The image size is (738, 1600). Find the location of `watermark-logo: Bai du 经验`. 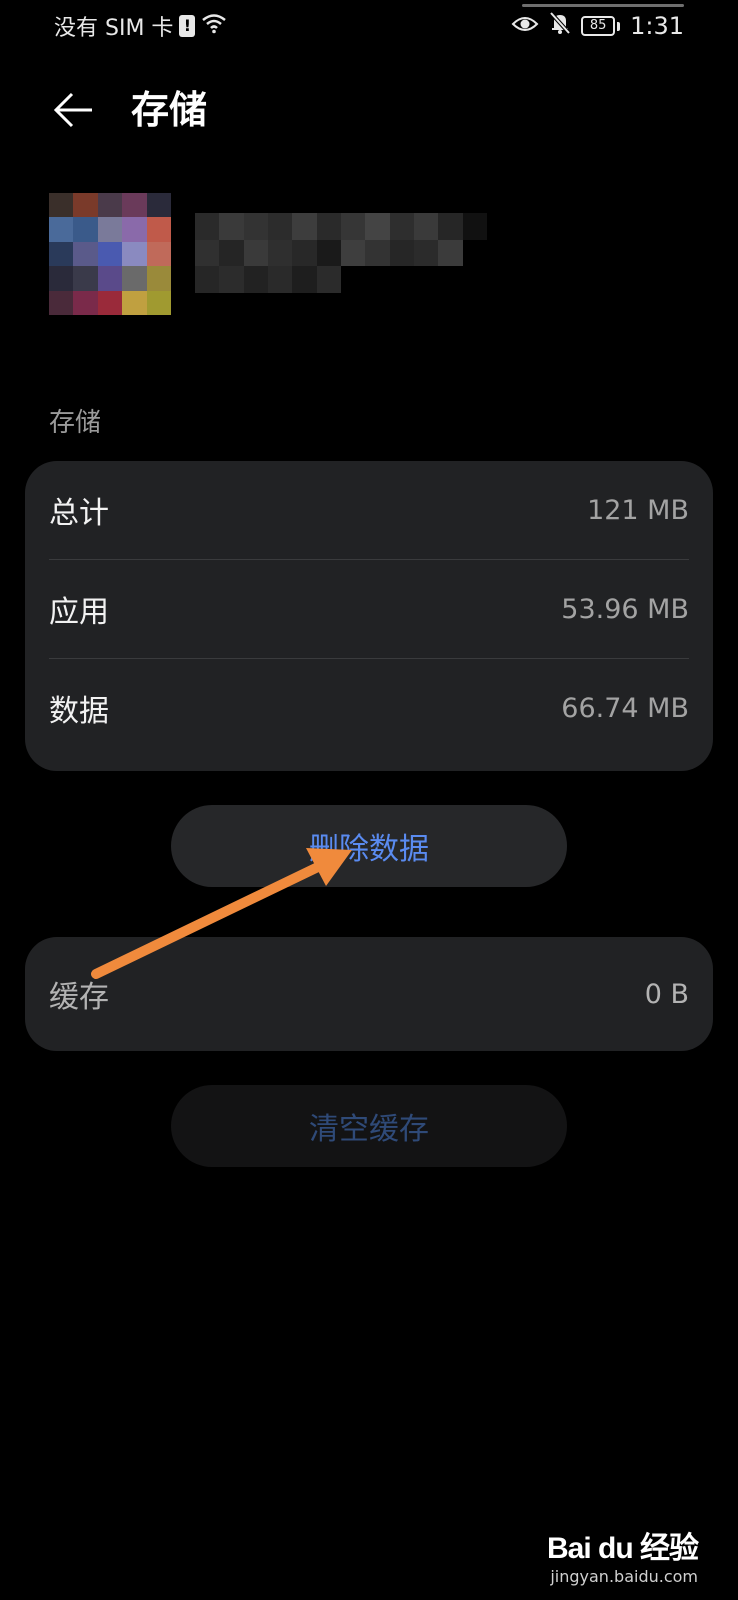

watermark-logo: Bai du 经验 is located at coordinates (622, 1548).